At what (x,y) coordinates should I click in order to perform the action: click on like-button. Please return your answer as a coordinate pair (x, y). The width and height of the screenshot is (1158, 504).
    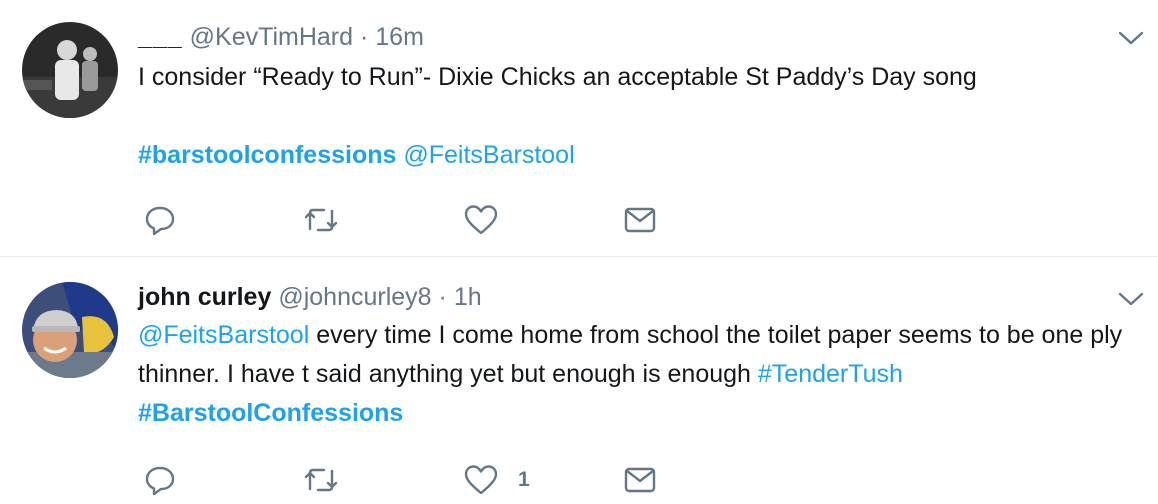
    Looking at the image, I should click on (491, 220).